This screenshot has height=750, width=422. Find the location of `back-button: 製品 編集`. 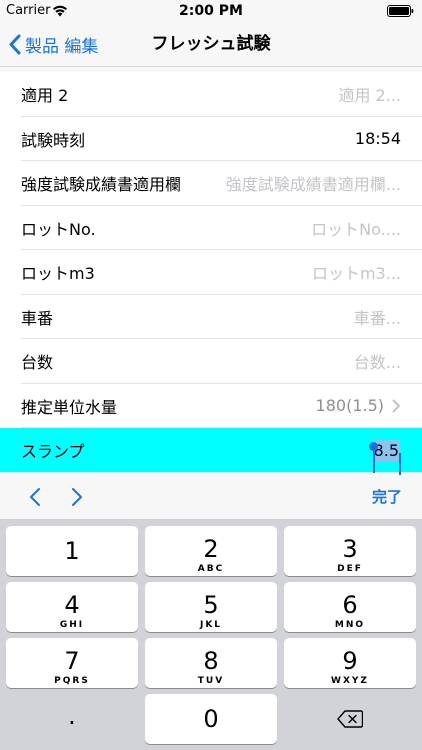

back-button: 製品 編集 is located at coordinates (53, 44).